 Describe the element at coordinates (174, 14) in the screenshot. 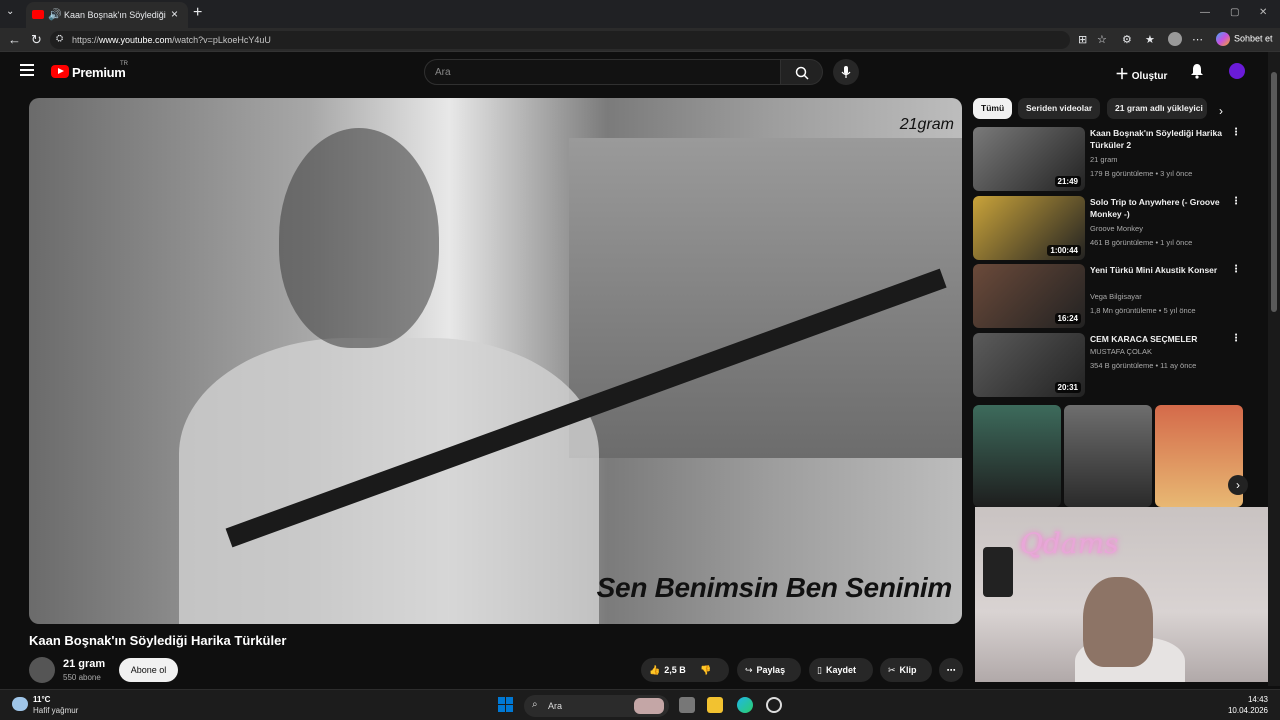

I see `close-tab-icon: ×` at that location.